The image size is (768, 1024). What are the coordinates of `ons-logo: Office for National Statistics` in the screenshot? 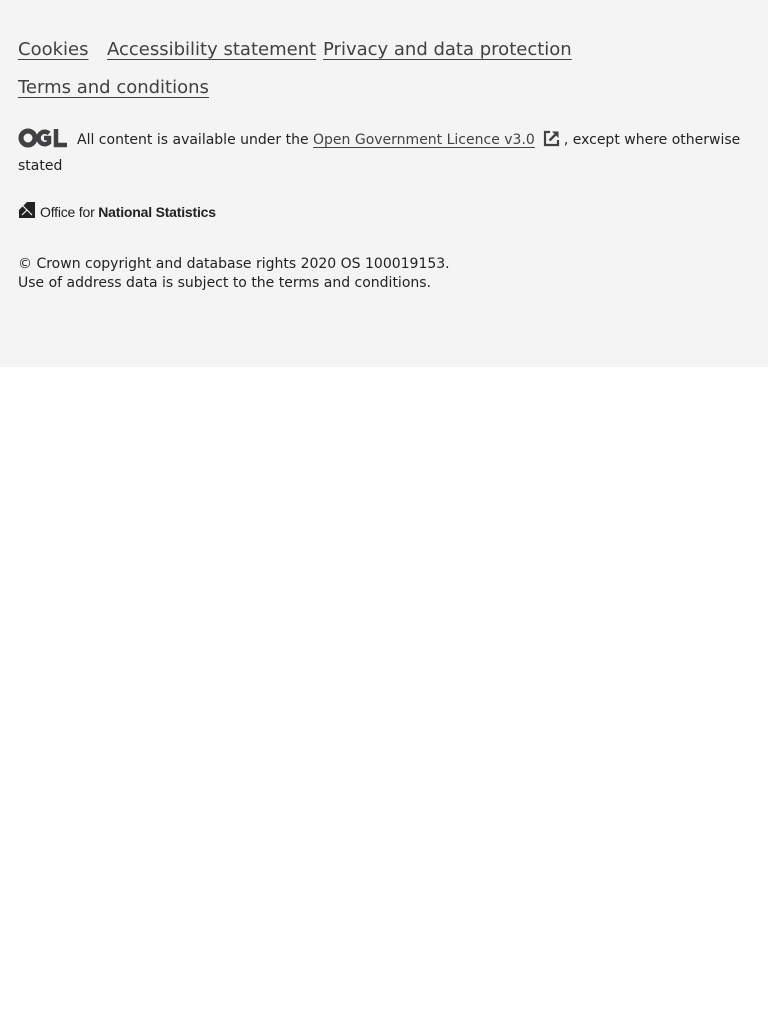 It's located at (117, 212).